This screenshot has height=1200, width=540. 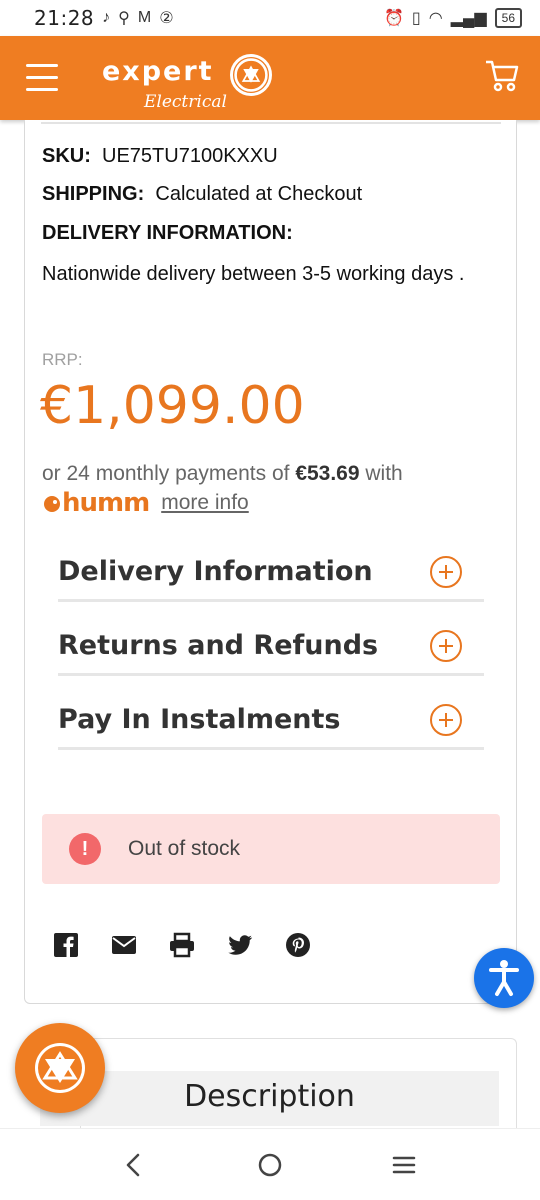 What do you see at coordinates (468, 18) in the screenshot?
I see `signal-icon: ▂▄▆` at bounding box center [468, 18].